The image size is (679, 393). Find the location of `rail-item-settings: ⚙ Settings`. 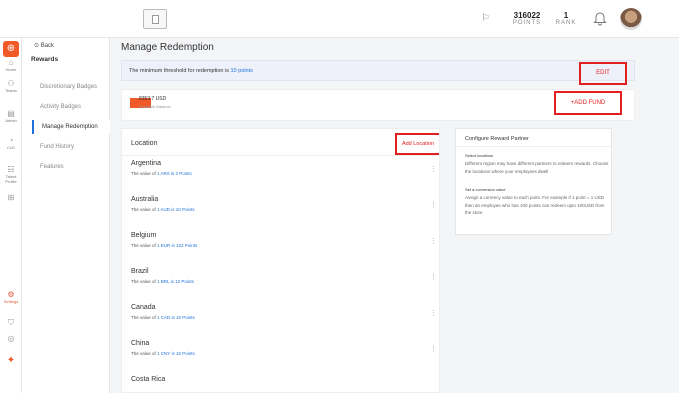

rail-item-settings: ⚙ Settings is located at coordinates (11, 297).